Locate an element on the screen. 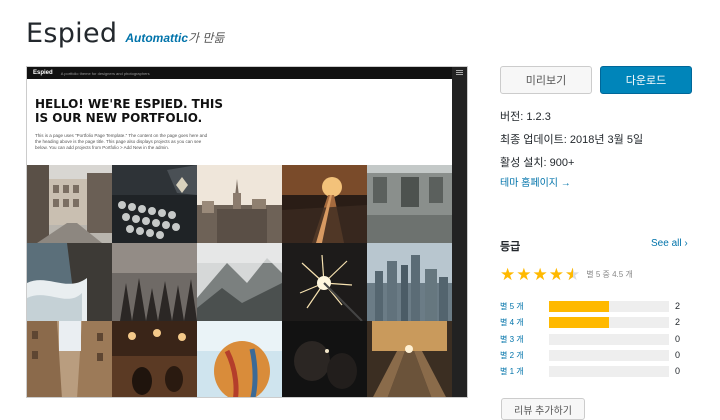  rating-row-3: 별 3 개 0 is located at coordinates (595, 339).